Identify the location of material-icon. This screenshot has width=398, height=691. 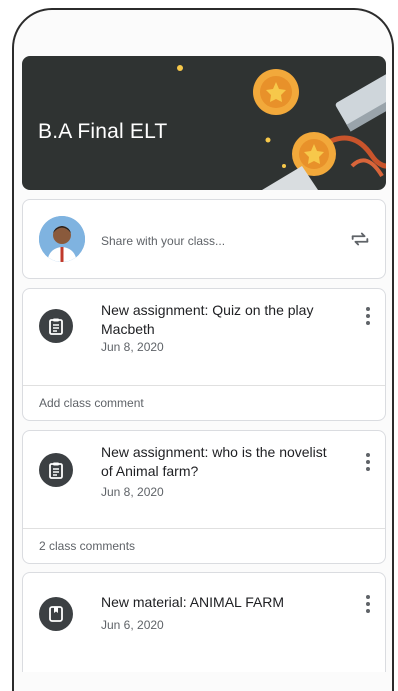
(56, 614).